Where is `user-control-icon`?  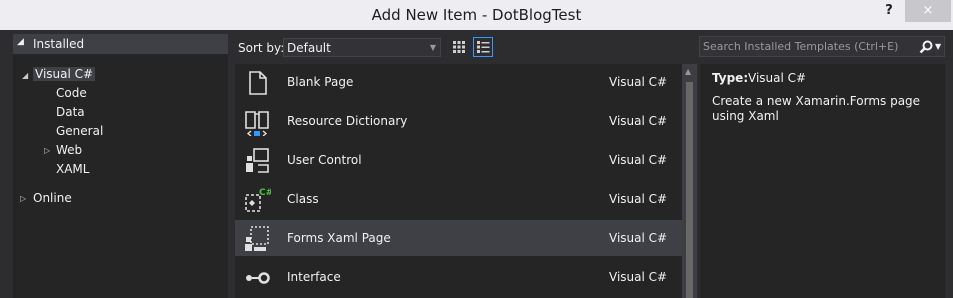 user-control-icon is located at coordinates (257, 160).